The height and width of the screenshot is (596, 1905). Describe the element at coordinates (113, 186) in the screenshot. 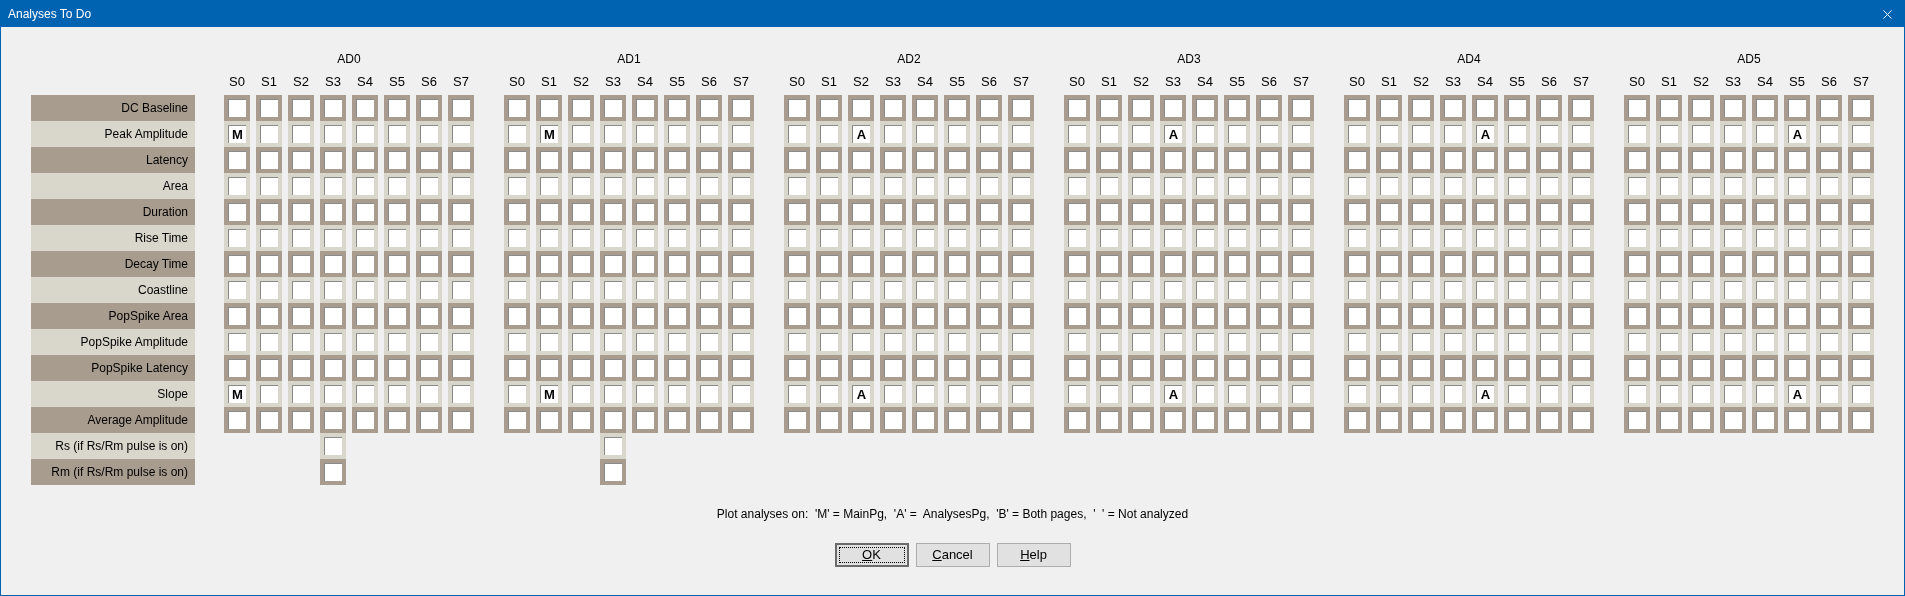

I see `row-label: Area` at that location.